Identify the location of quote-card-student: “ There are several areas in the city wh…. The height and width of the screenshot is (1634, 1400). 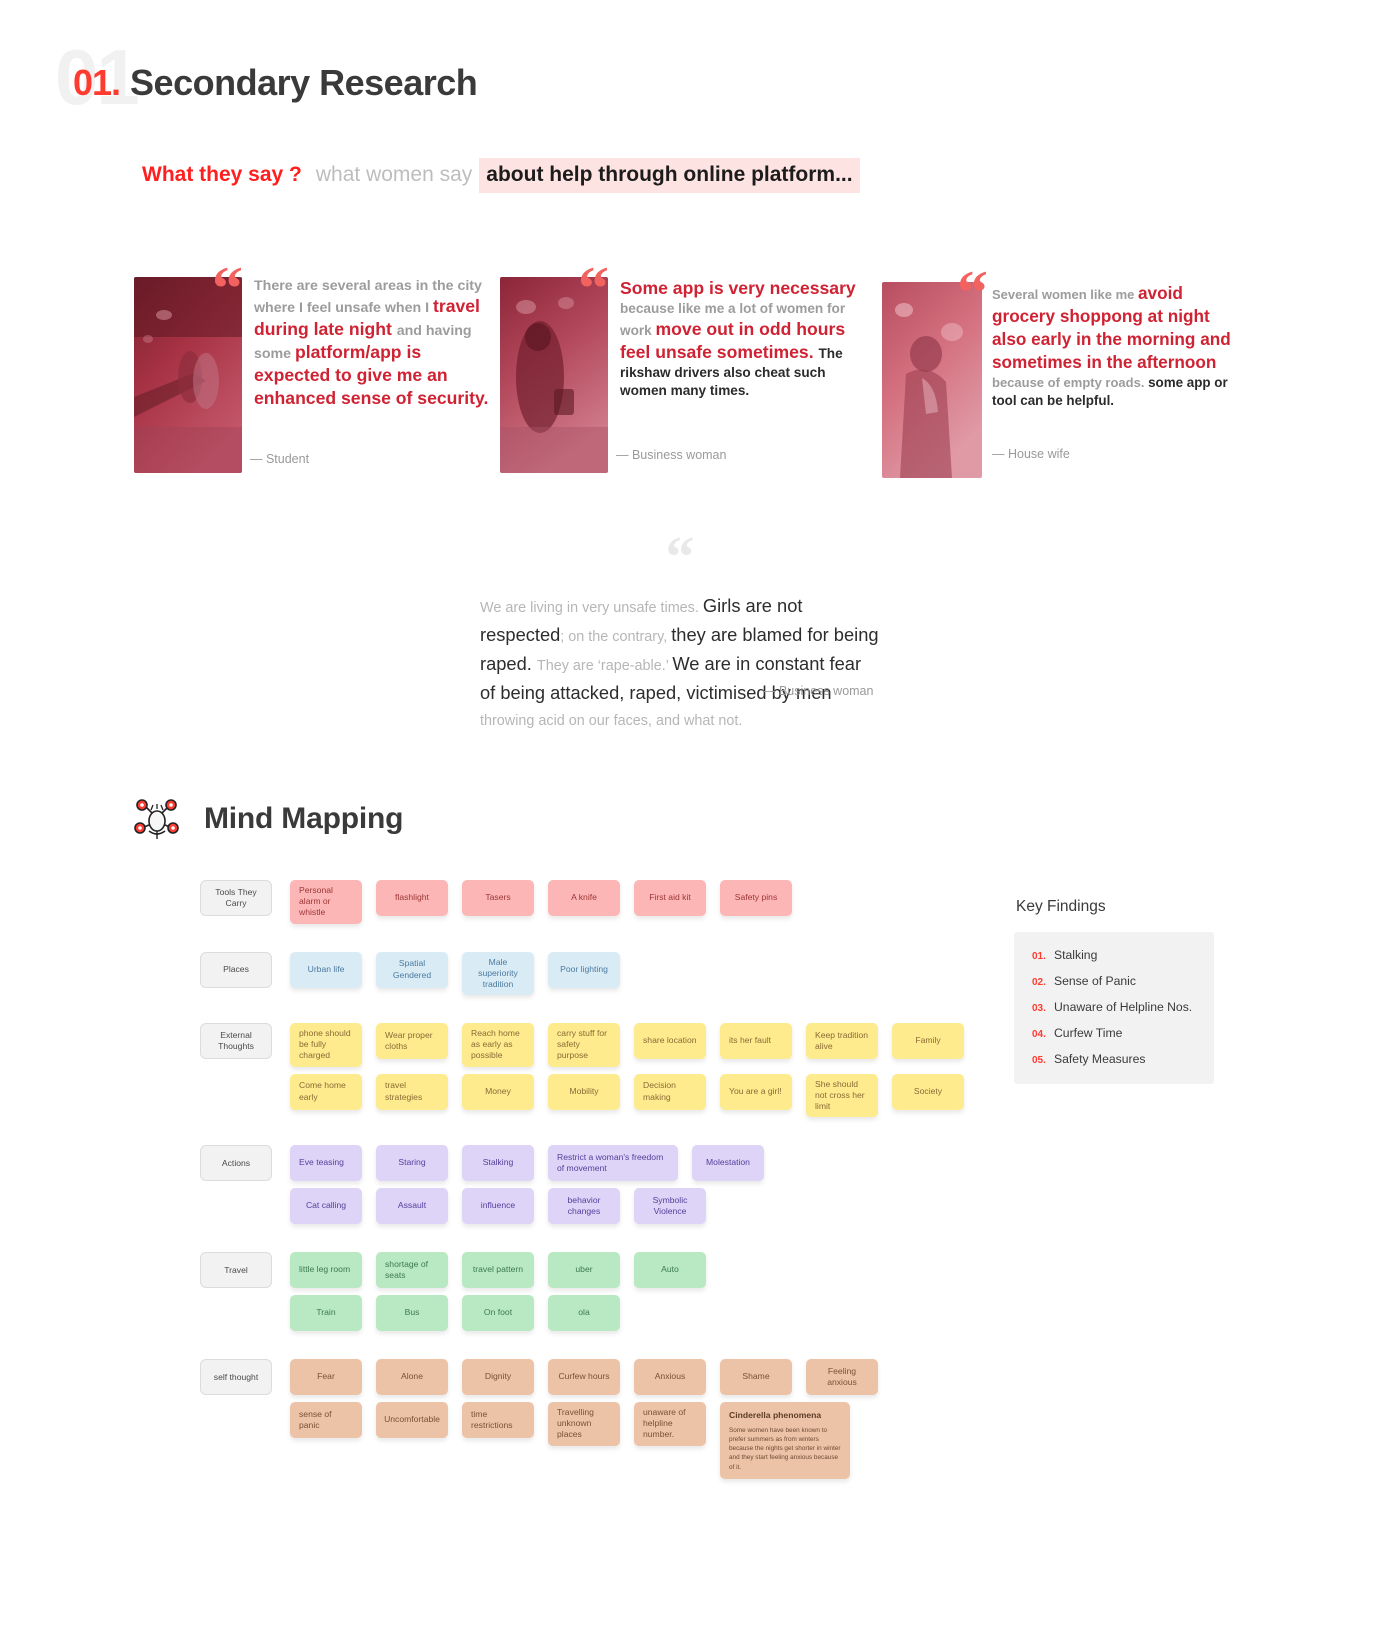
(314, 368).